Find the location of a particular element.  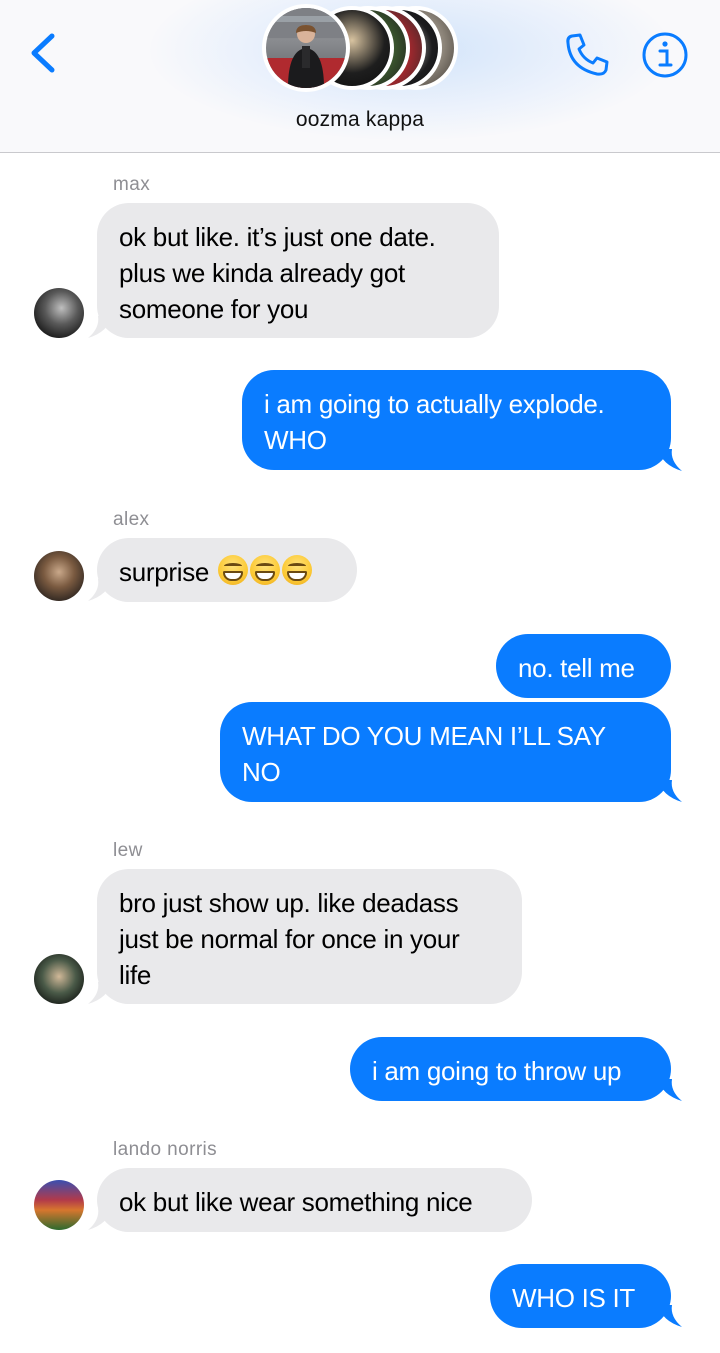

info-icon is located at coordinates (665, 55).